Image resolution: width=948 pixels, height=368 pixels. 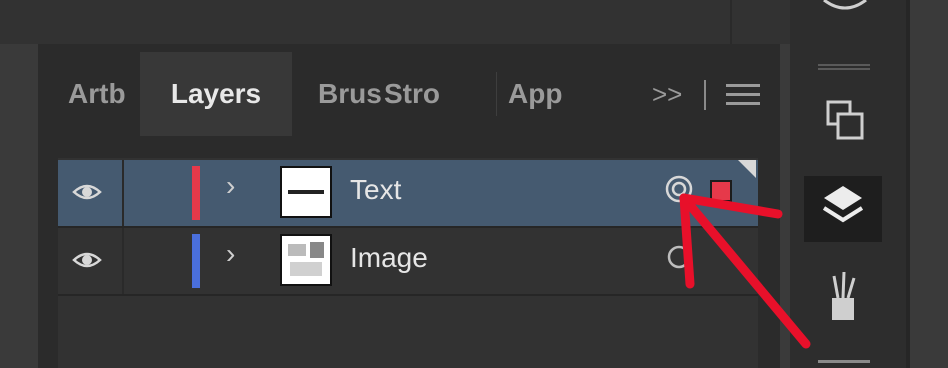 What do you see at coordinates (747, 169) in the screenshot?
I see `selection-corner-marker` at bounding box center [747, 169].